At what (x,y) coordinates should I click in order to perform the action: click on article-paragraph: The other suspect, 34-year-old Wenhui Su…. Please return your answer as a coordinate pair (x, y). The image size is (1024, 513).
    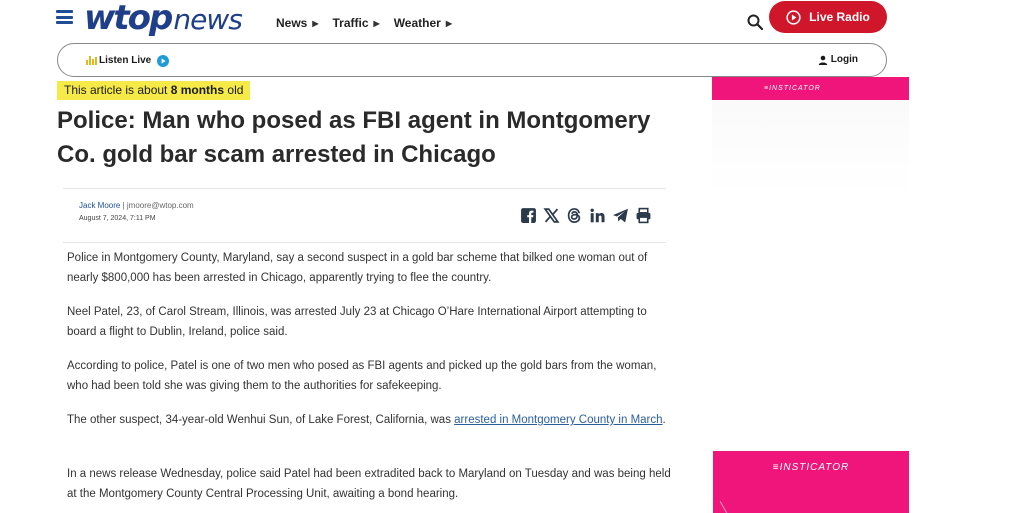
    Looking at the image, I should click on (373, 421).